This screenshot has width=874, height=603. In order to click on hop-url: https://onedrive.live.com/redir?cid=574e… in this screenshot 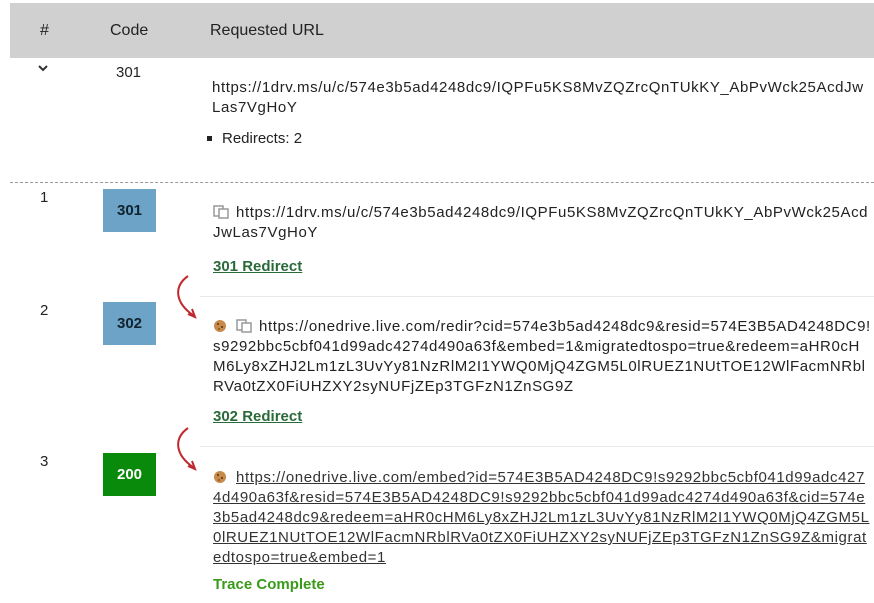, I will do `click(542, 357)`.